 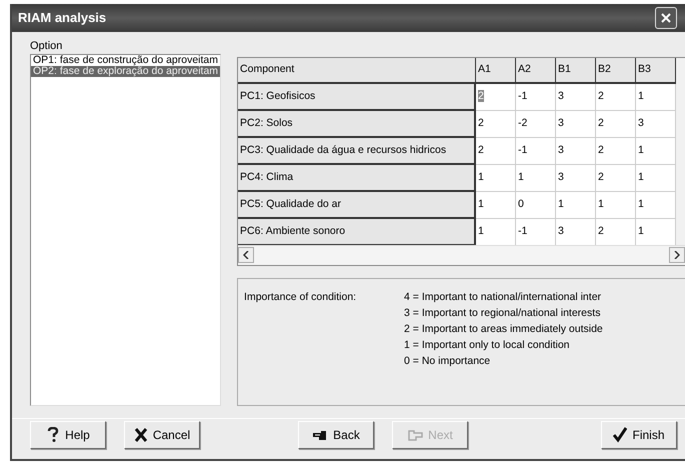 What do you see at coordinates (487, 345) in the screenshot?
I see `importance-line: 1 = Important only to local condition` at bounding box center [487, 345].